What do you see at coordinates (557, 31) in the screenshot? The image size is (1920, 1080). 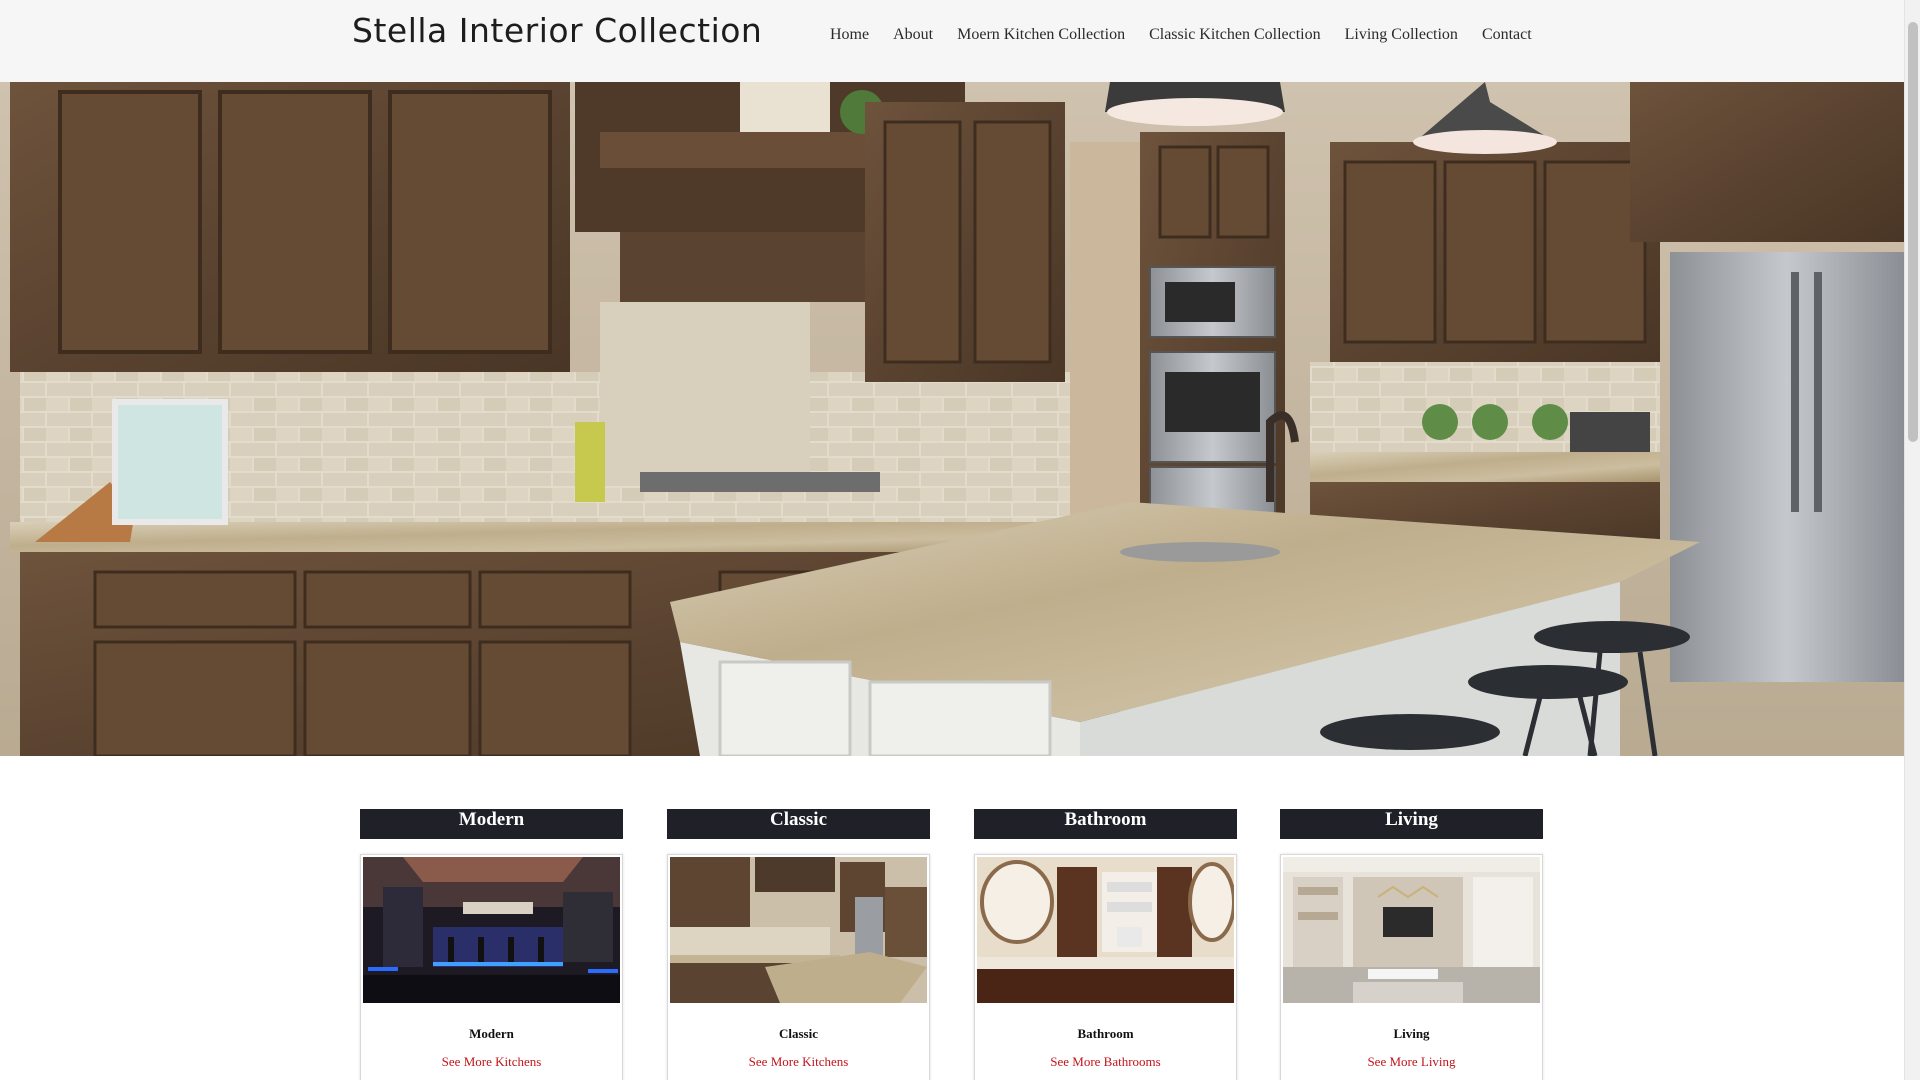 I see `site-brand: Stella Interior Collection` at bounding box center [557, 31].